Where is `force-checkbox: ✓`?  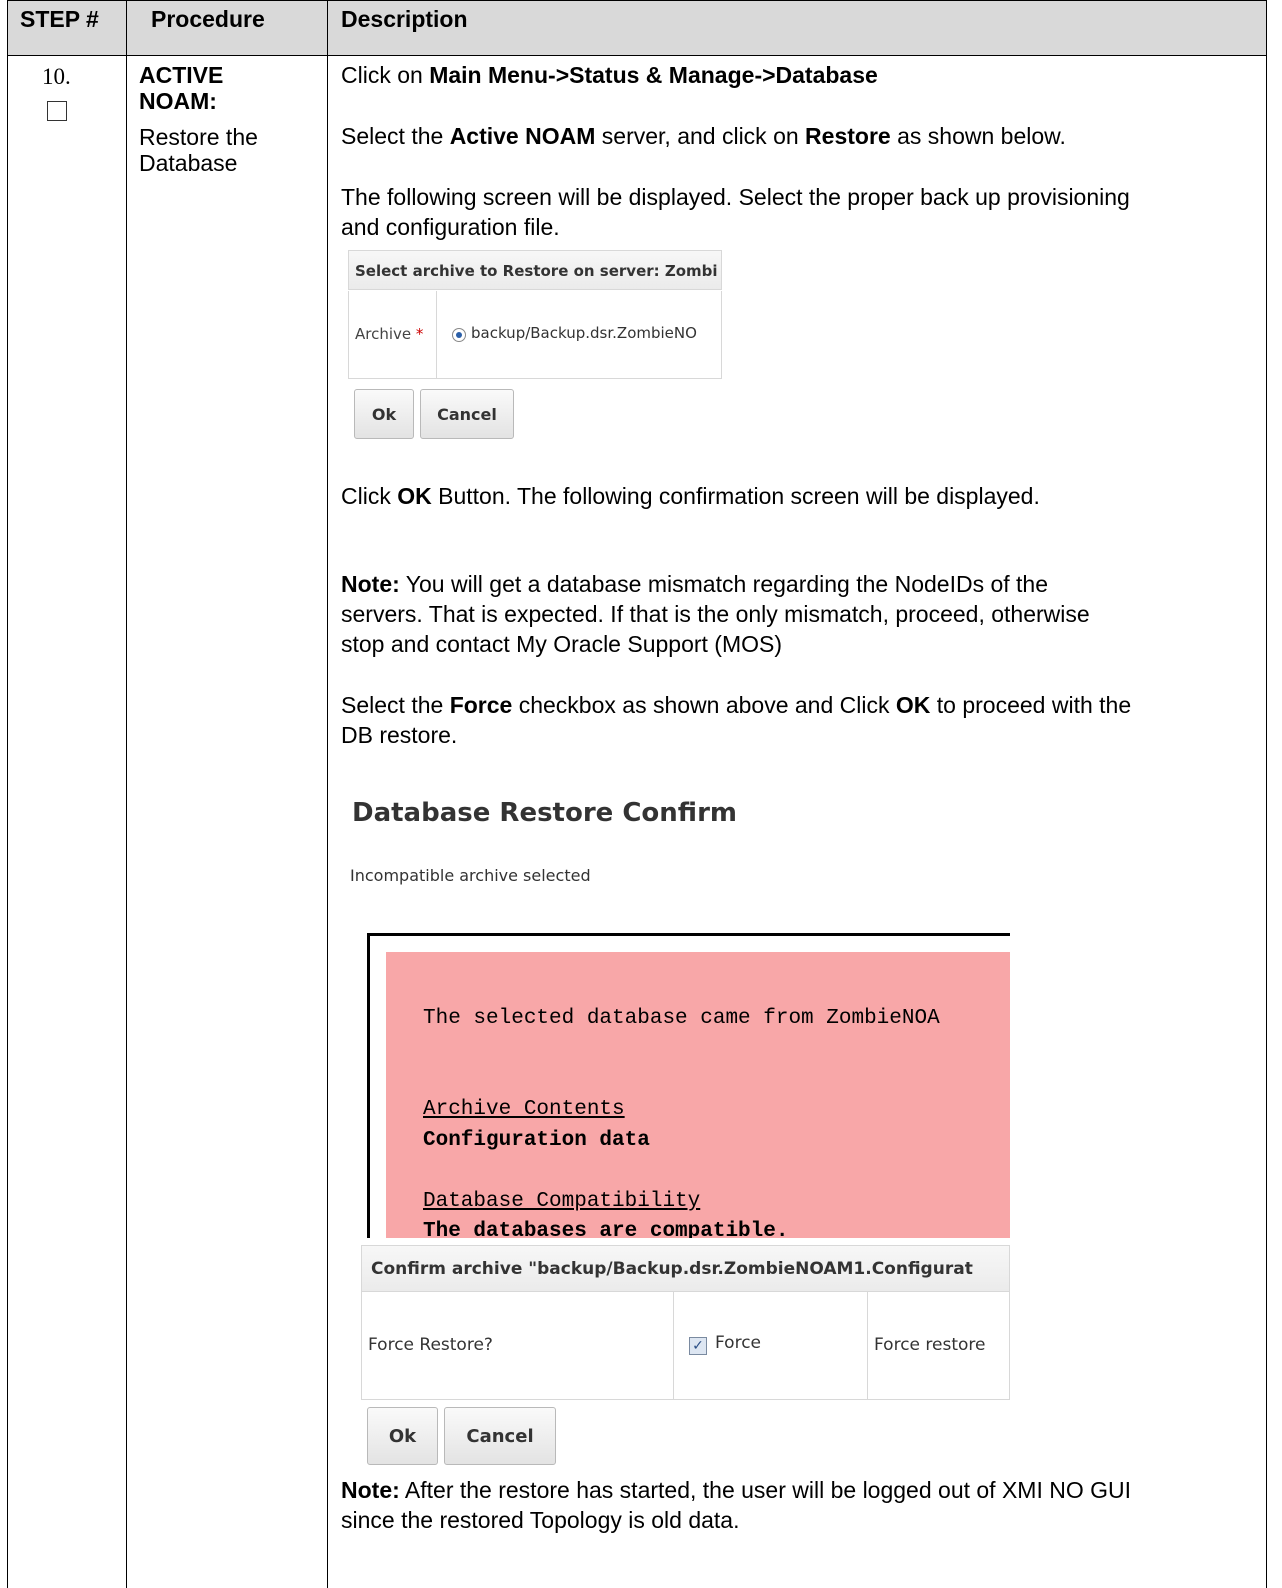
force-checkbox: ✓ is located at coordinates (698, 1346).